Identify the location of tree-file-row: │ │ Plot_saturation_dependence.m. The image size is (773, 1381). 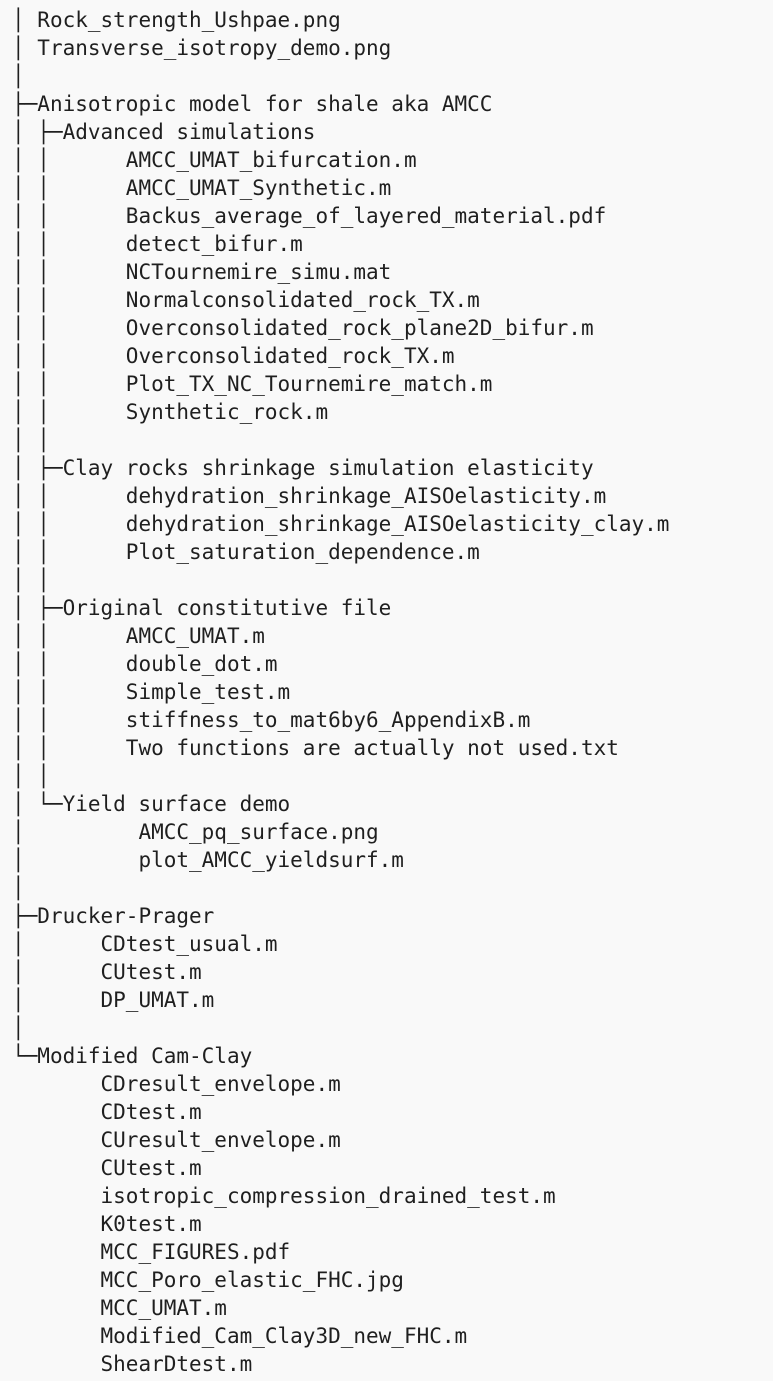
(246, 552).